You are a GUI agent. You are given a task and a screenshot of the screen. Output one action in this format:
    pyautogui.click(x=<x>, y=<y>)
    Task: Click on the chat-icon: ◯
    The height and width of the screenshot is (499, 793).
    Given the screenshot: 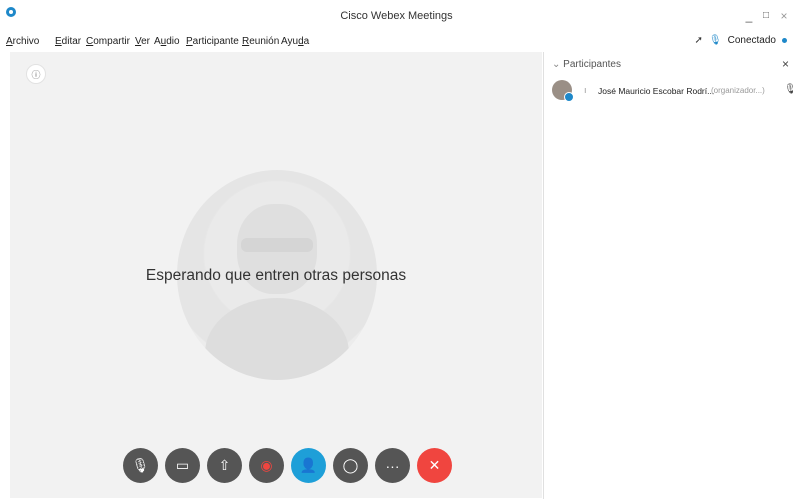 What is the action you would take?
    pyautogui.click(x=350, y=465)
    